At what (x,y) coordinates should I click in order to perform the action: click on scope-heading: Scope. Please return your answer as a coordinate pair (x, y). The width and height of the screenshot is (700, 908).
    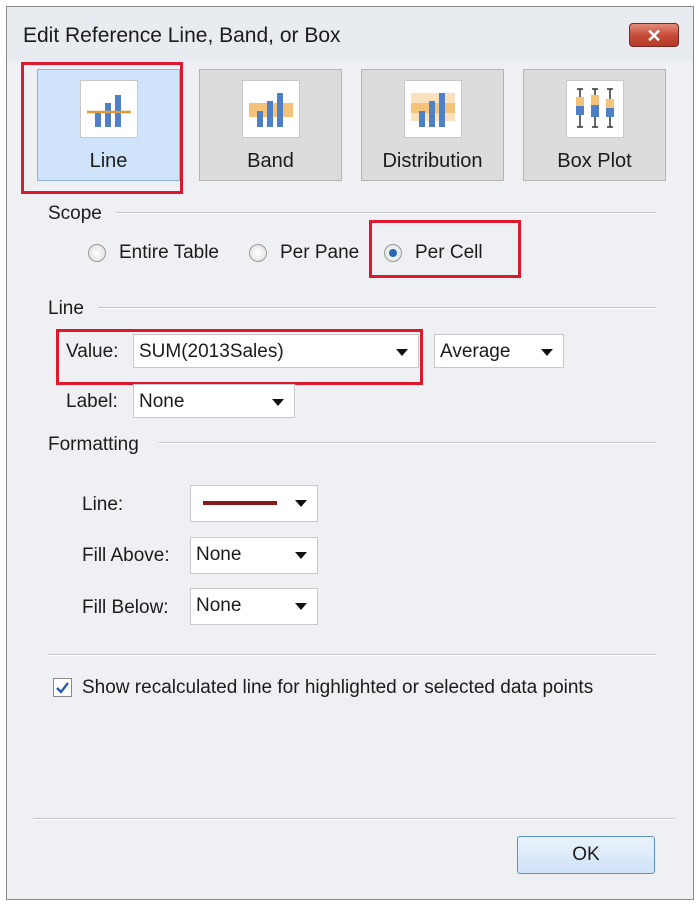
    Looking at the image, I should click on (75, 213).